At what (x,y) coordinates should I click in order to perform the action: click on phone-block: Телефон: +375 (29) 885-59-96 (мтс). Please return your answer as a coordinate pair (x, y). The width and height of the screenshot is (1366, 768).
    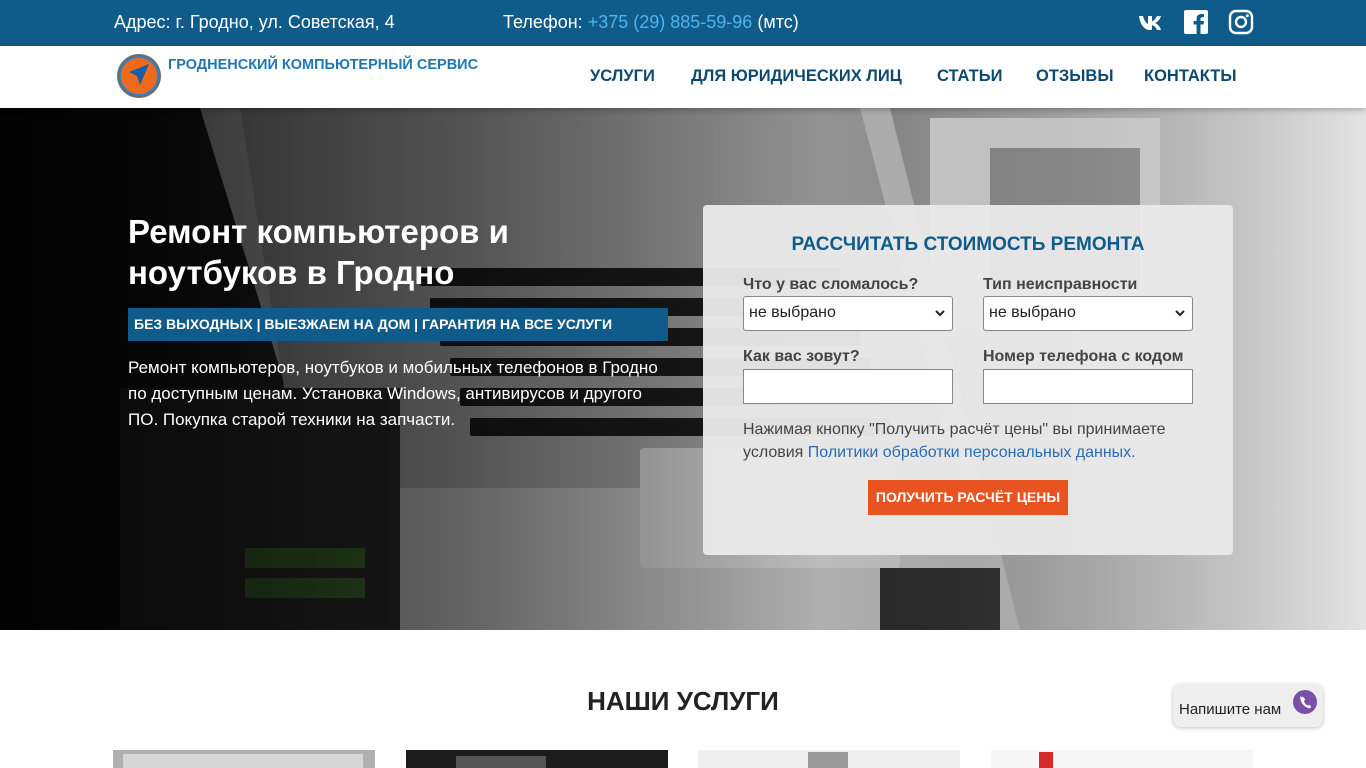
    Looking at the image, I should click on (651, 22).